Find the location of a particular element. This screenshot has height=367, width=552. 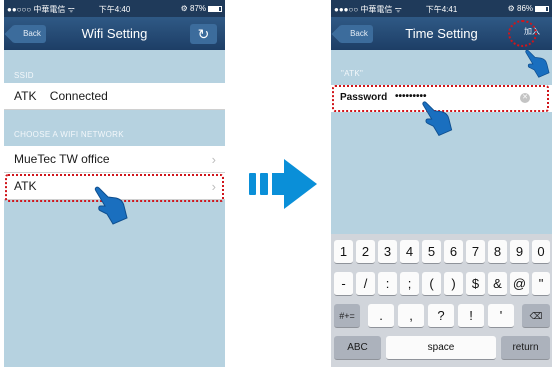

key: ' is located at coordinates (501, 316).